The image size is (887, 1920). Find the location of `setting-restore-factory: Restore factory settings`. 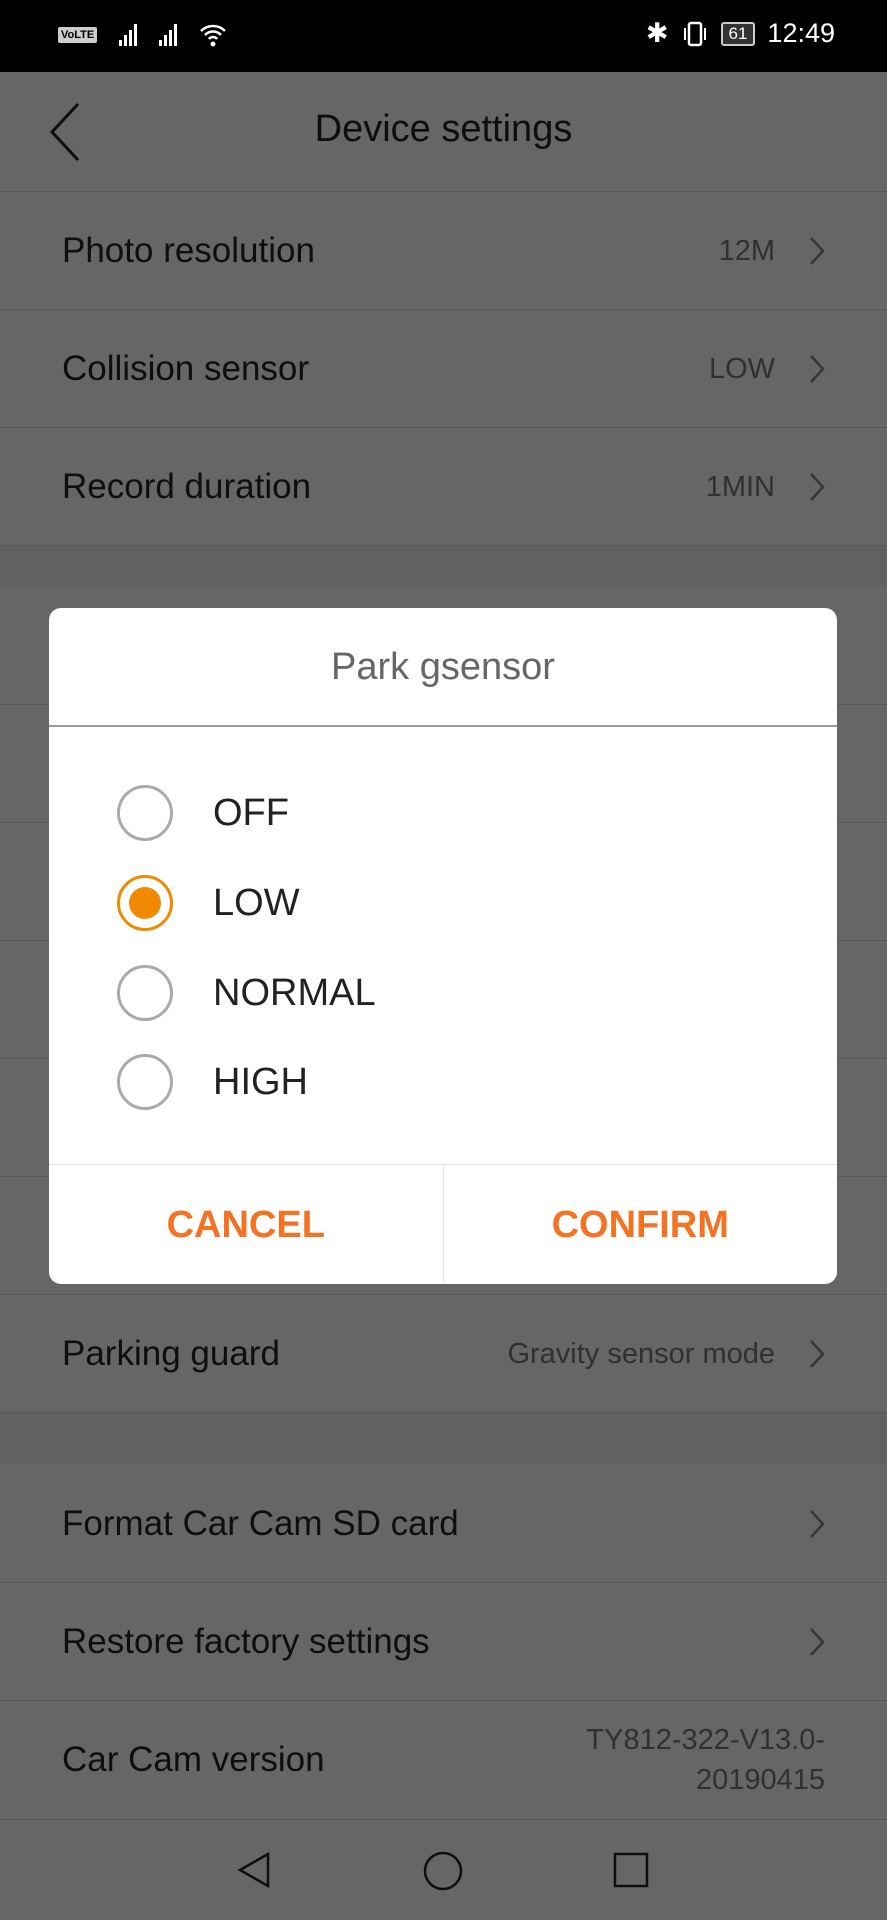

setting-restore-factory: Restore factory settings is located at coordinates (443, 1642).